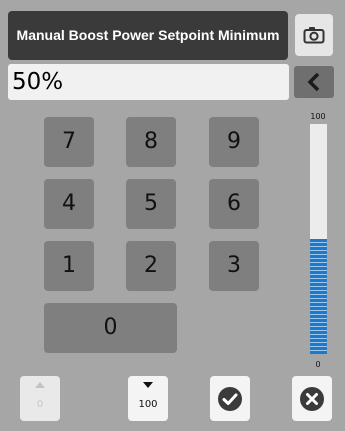 This screenshot has height=431, width=345. Describe the element at coordinates (234, 266) in the screenshot. I see `key-3: 3` at that location.